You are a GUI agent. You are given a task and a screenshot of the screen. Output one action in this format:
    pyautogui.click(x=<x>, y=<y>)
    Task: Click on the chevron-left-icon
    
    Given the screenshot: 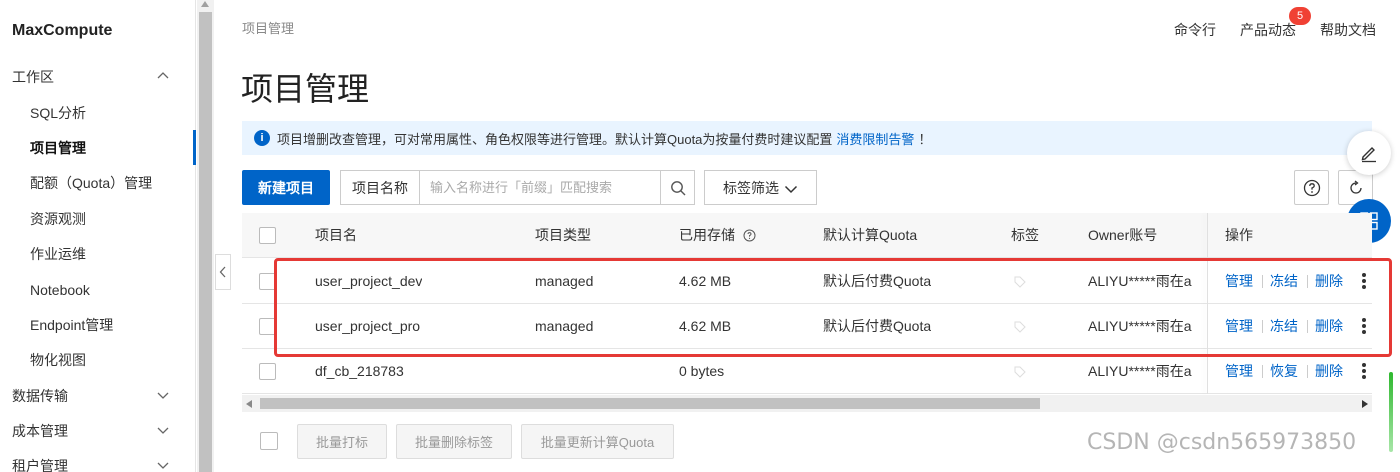 What is the action you would take?
    pyautogui.click(x=222, y=272)
    